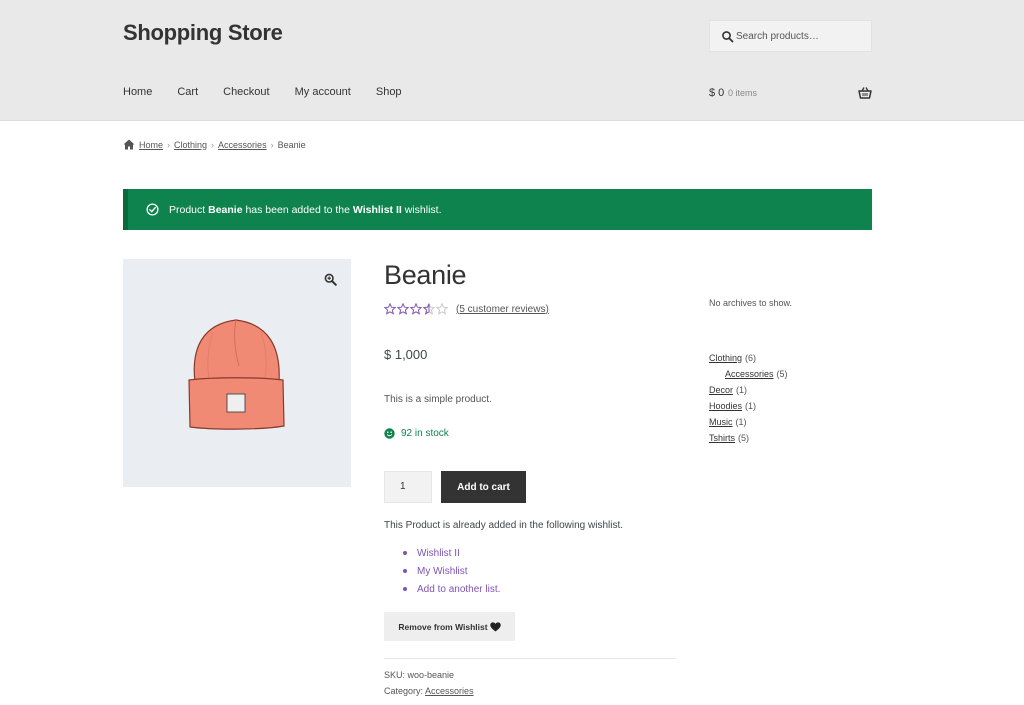 The height and width of the screenshot is (705, 1024). I want to click on notice-prefix: Product, so click(189, 209).